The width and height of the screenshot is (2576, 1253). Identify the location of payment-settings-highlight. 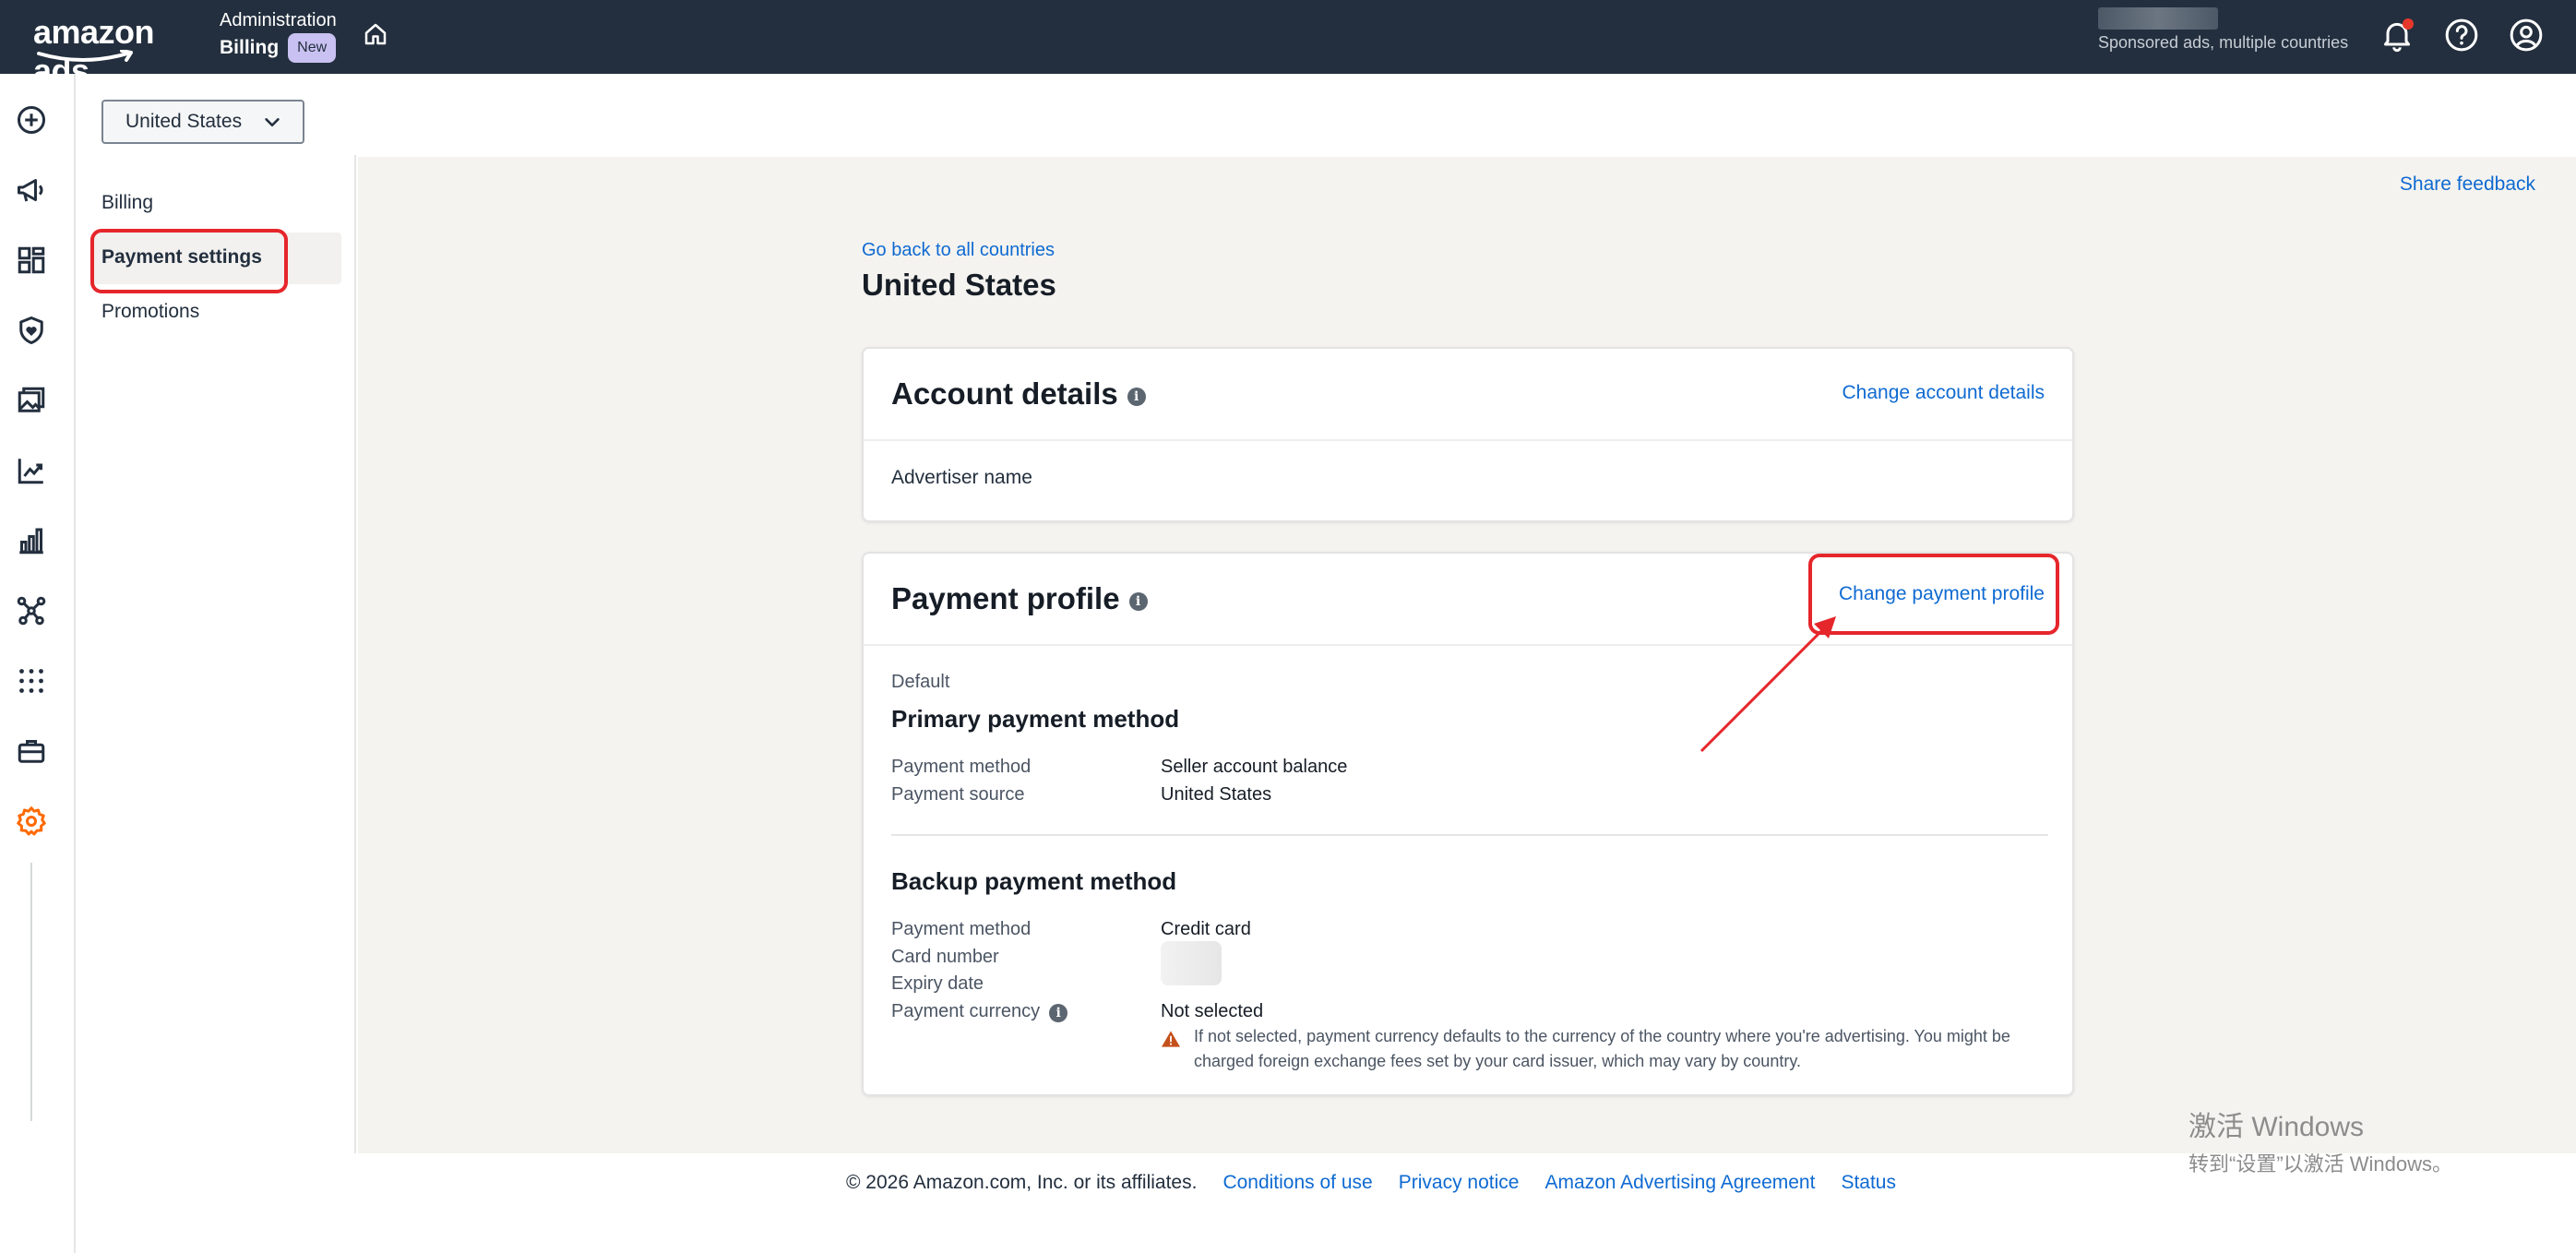
(189, 261).